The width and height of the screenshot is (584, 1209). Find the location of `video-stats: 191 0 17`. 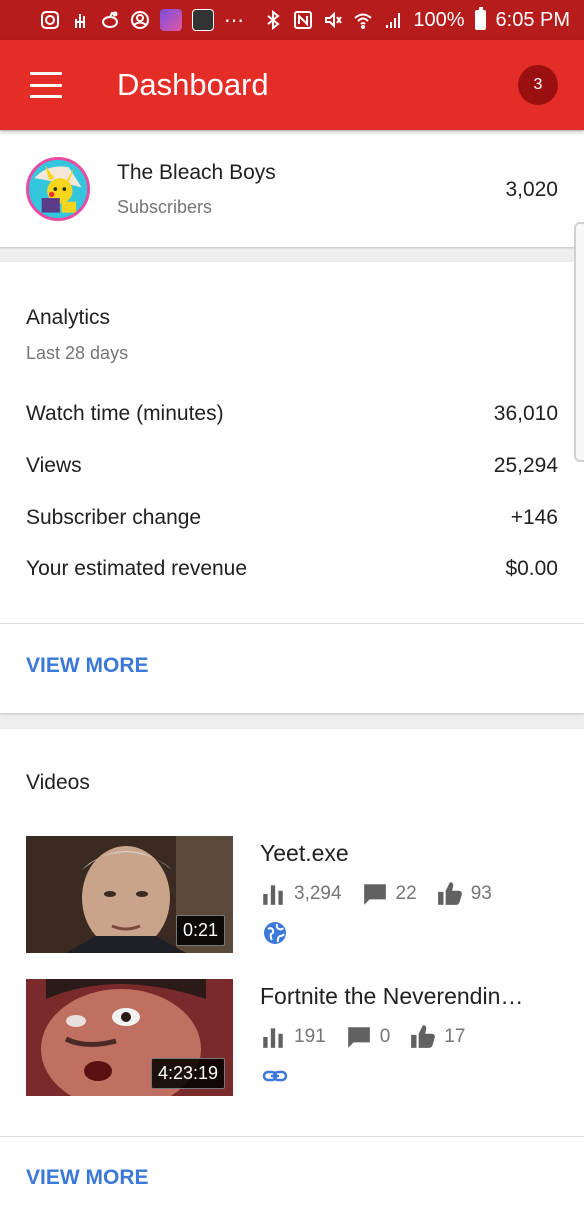

video-stats: 191 0 17 is located at coordinates (372, 1037).